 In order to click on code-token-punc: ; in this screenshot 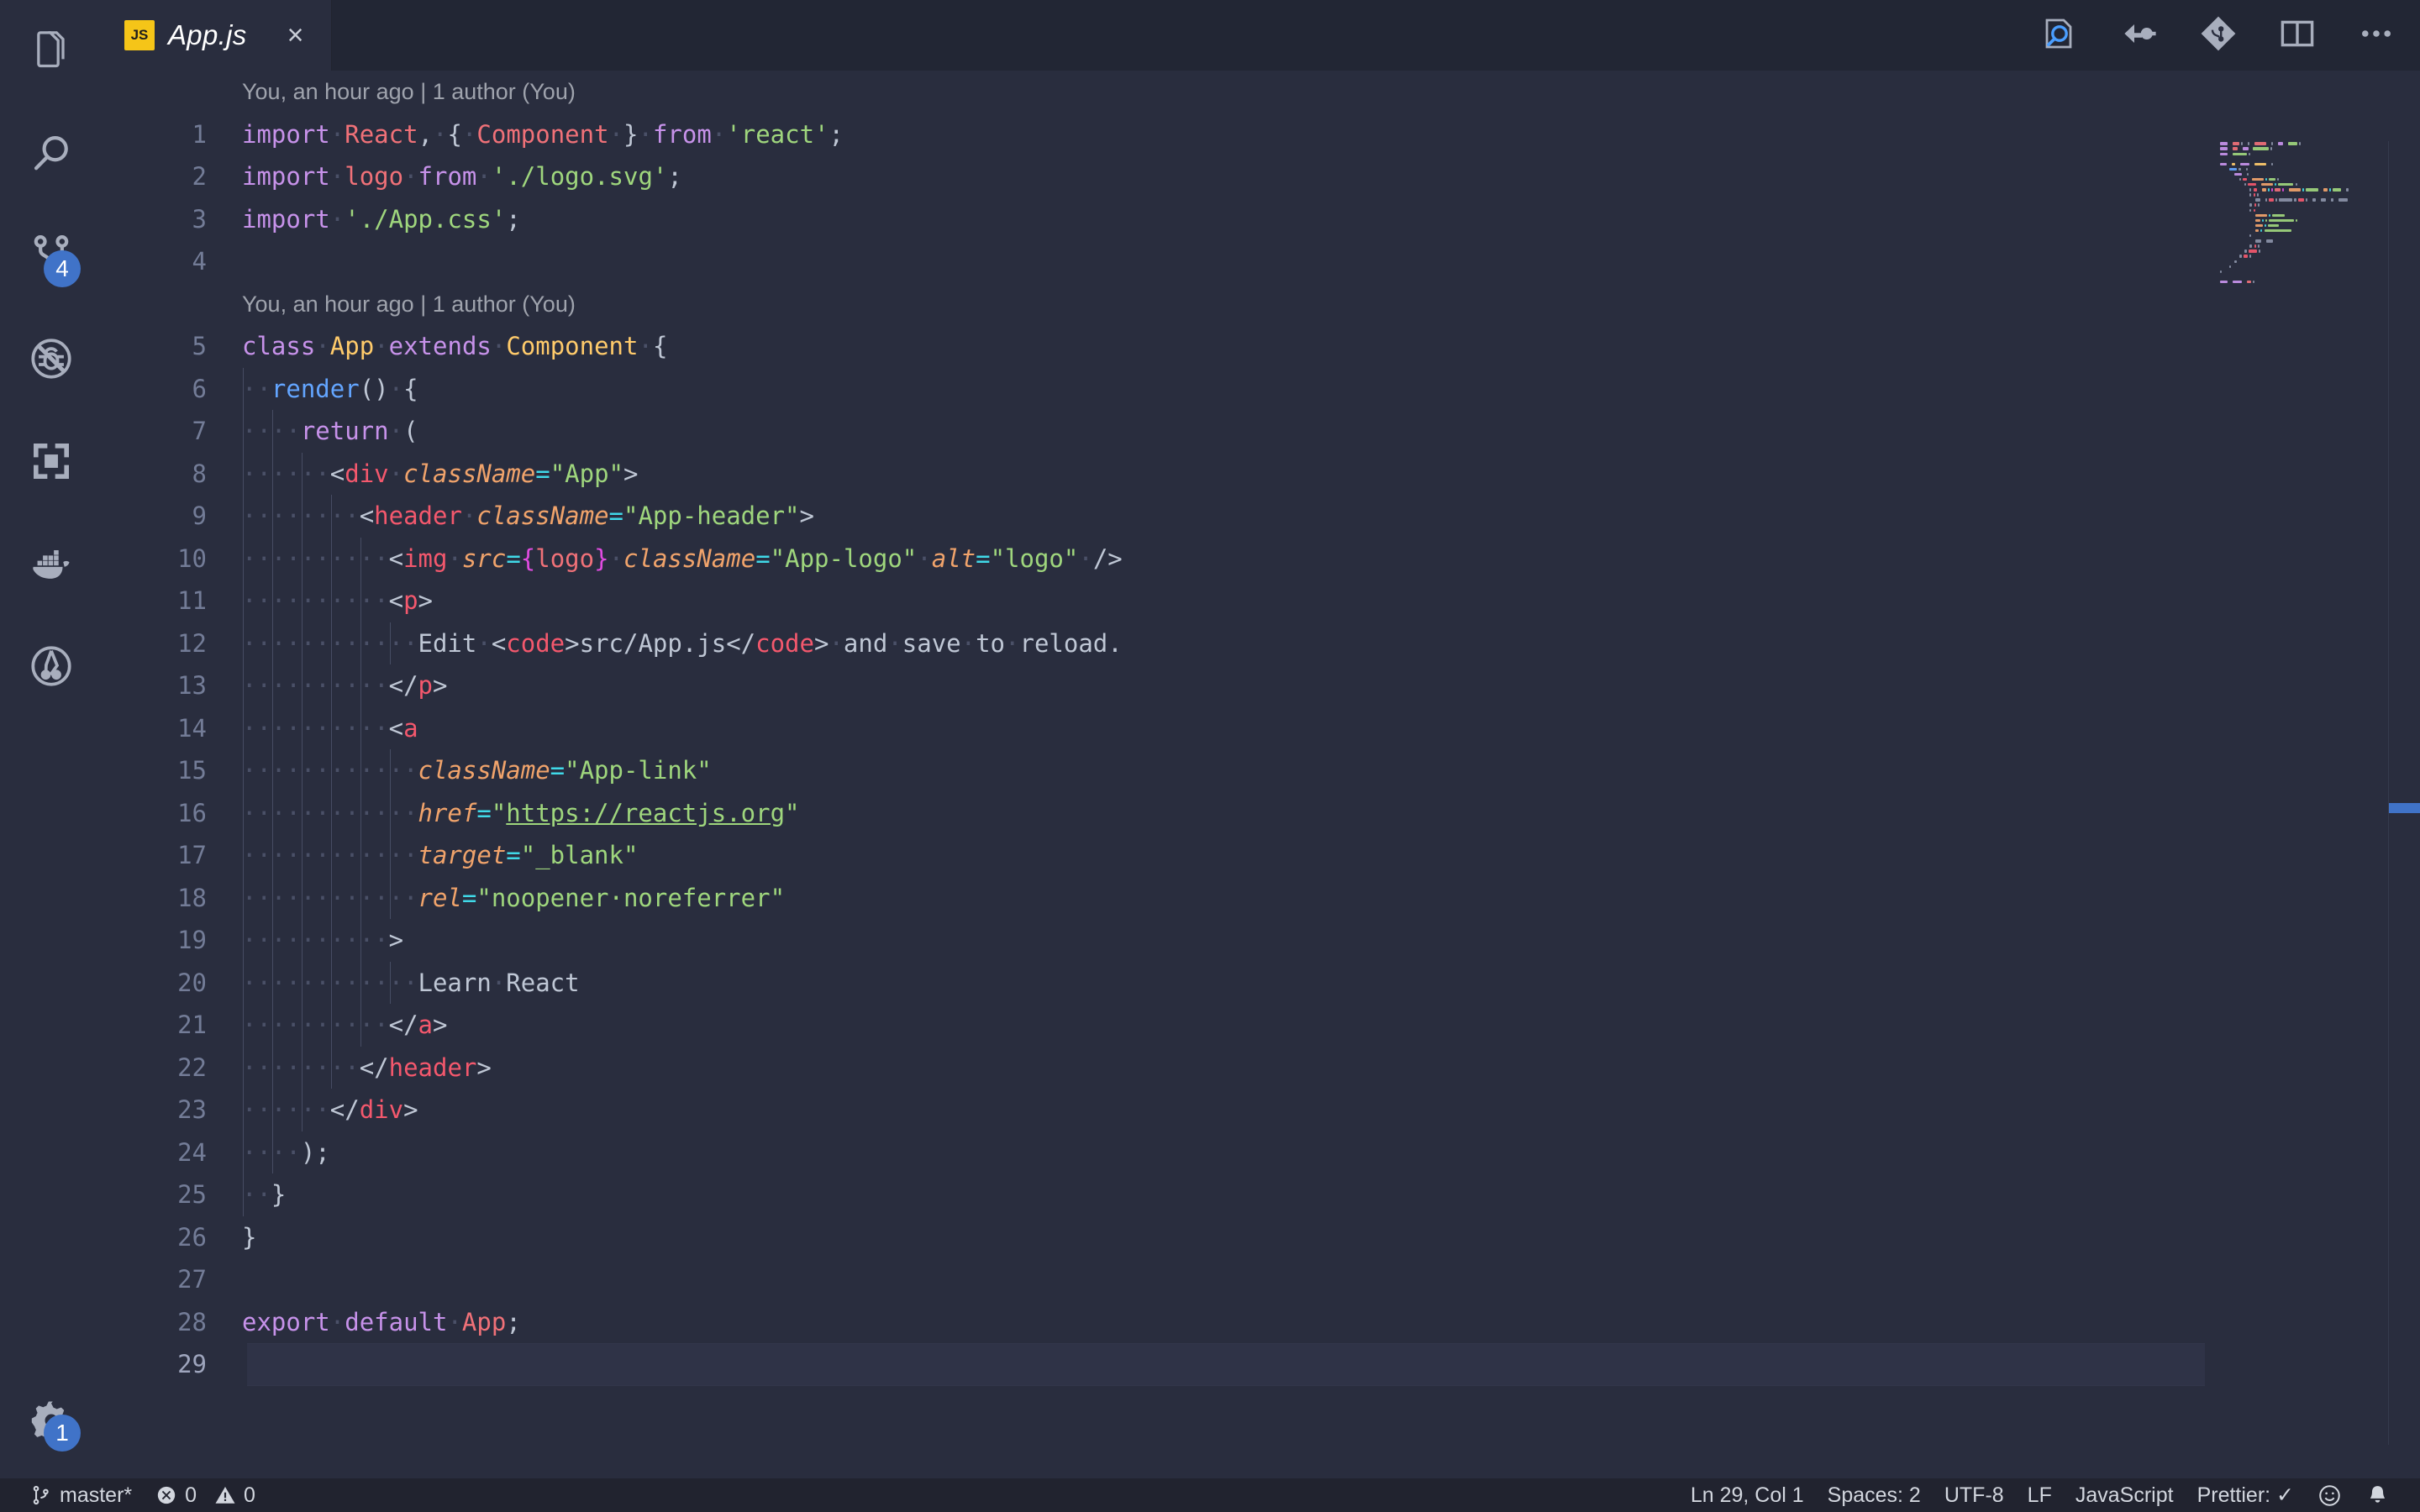, I will do `click(674, 176)`.